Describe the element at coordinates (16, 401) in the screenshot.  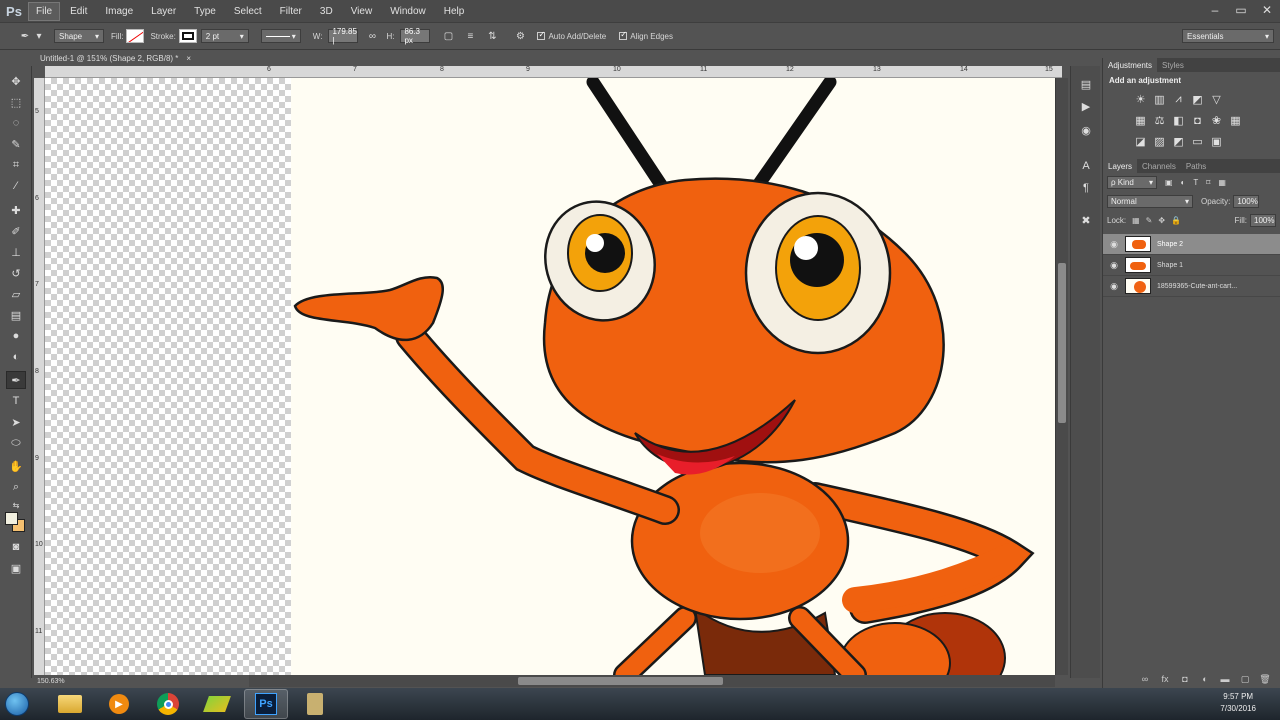
I see `type-tool-icon: T` at that location.